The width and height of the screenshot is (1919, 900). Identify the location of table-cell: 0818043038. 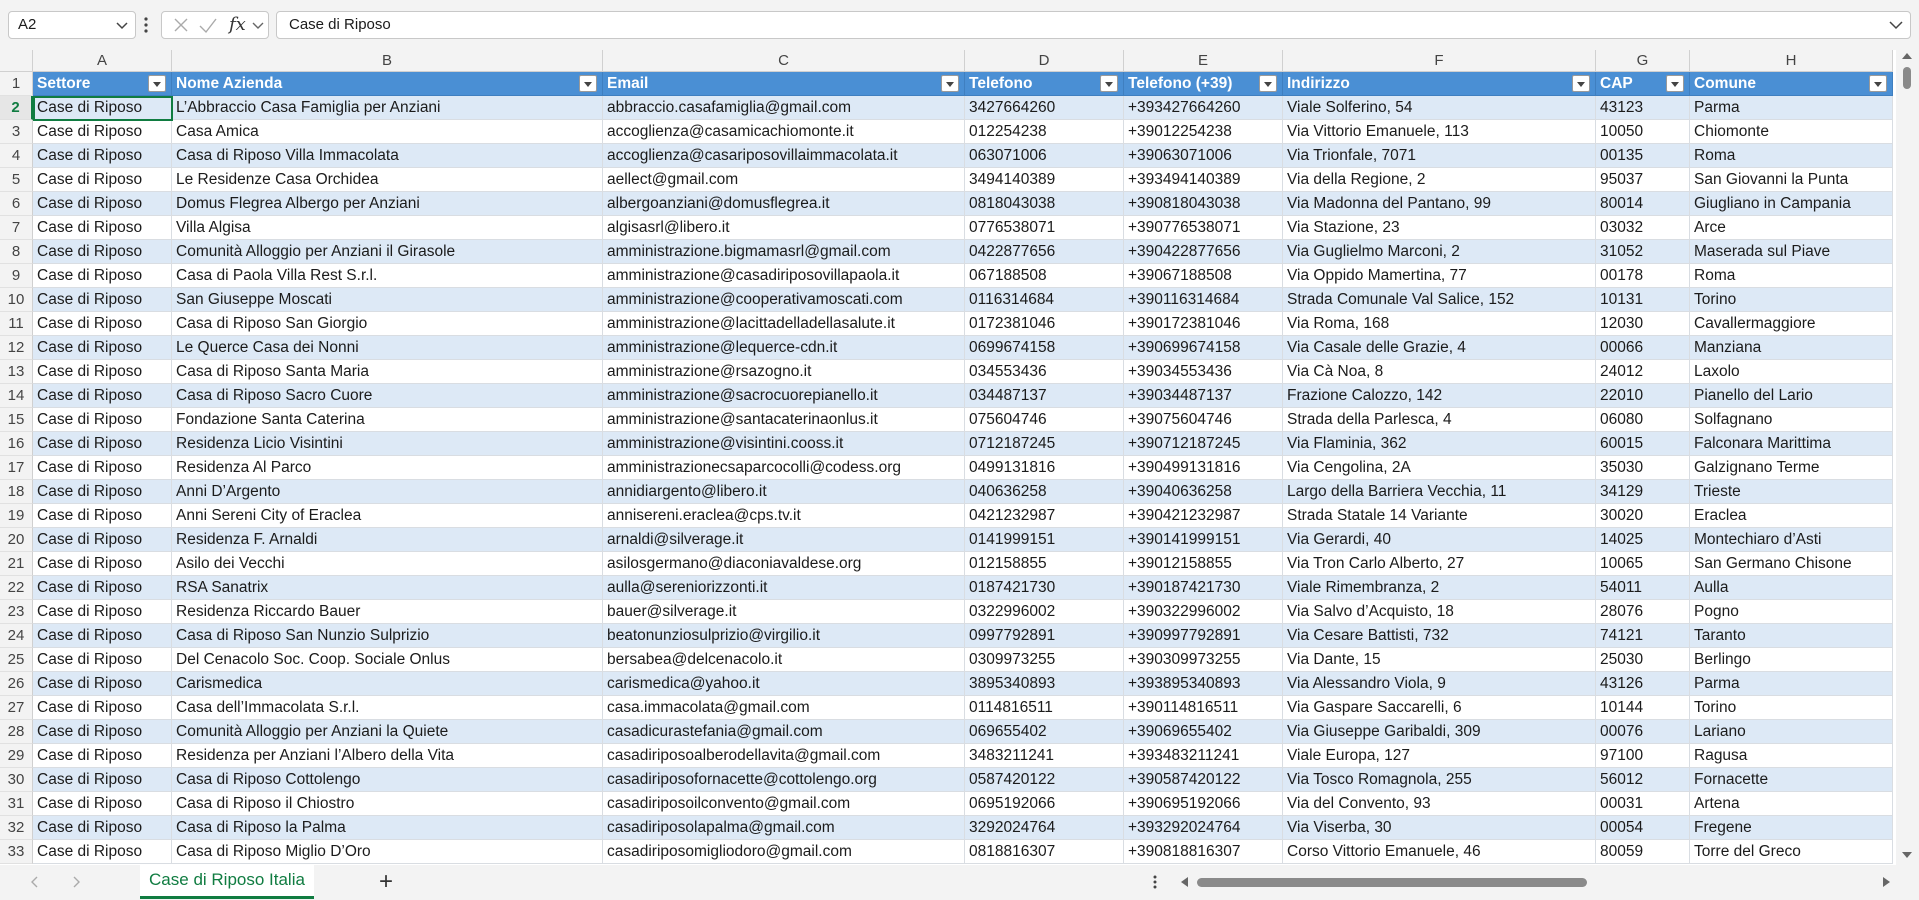
(1044, 204).